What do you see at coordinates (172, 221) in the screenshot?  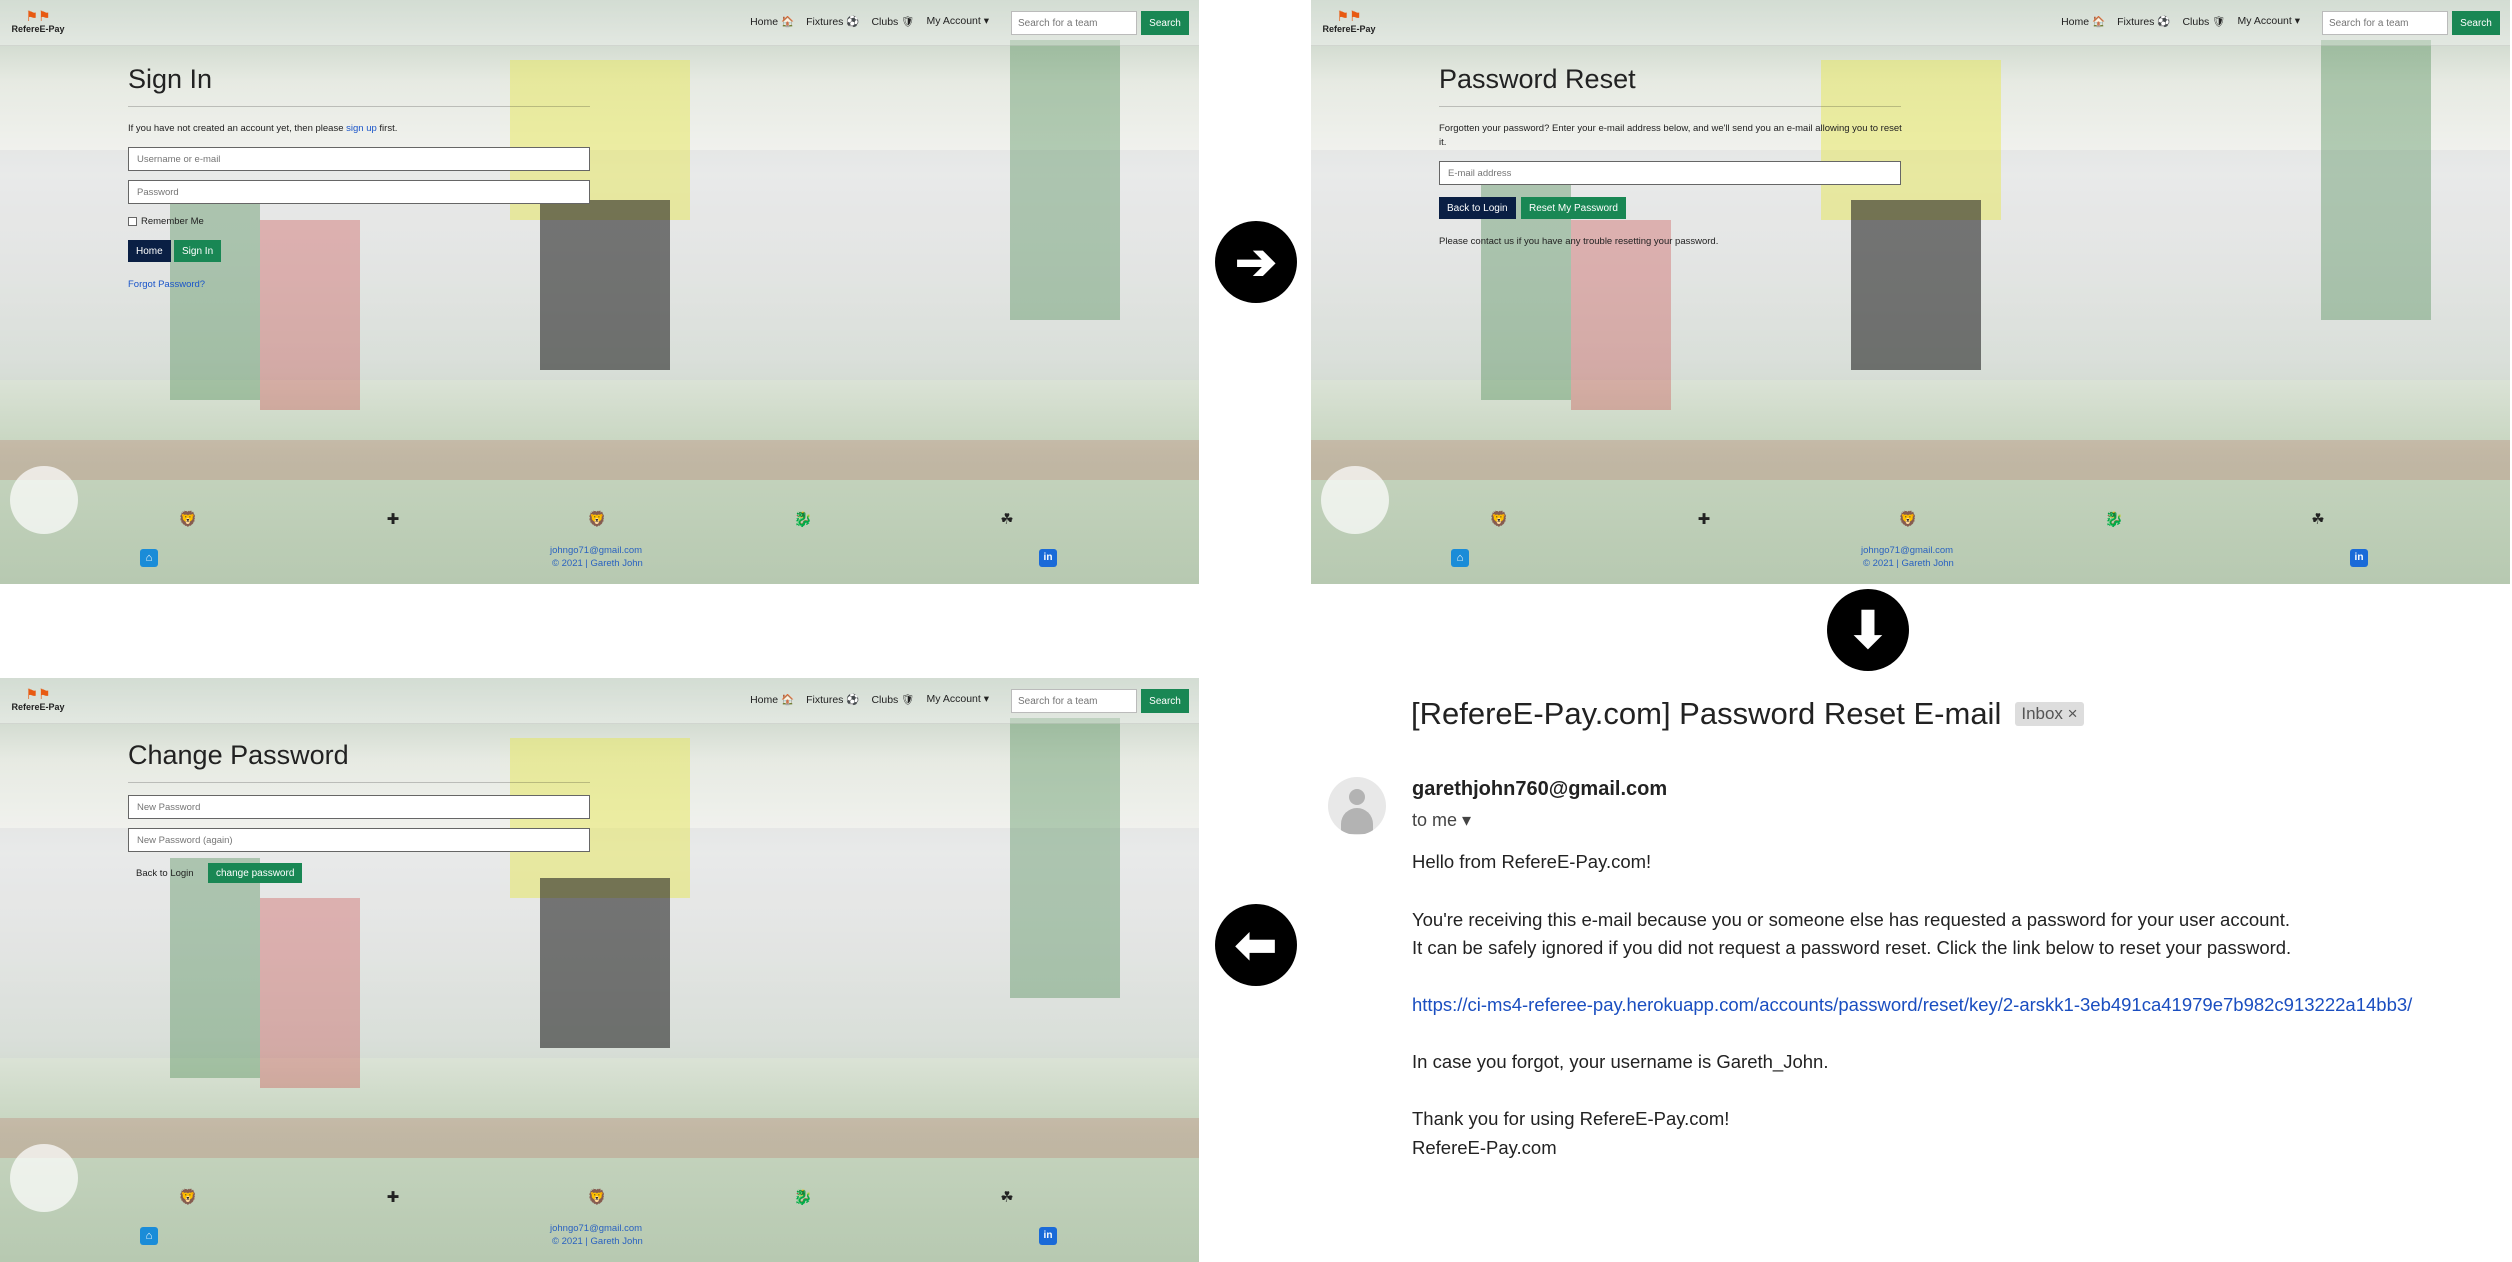 I see `remember-label: Remember Me` at bounding box center [172, 221].